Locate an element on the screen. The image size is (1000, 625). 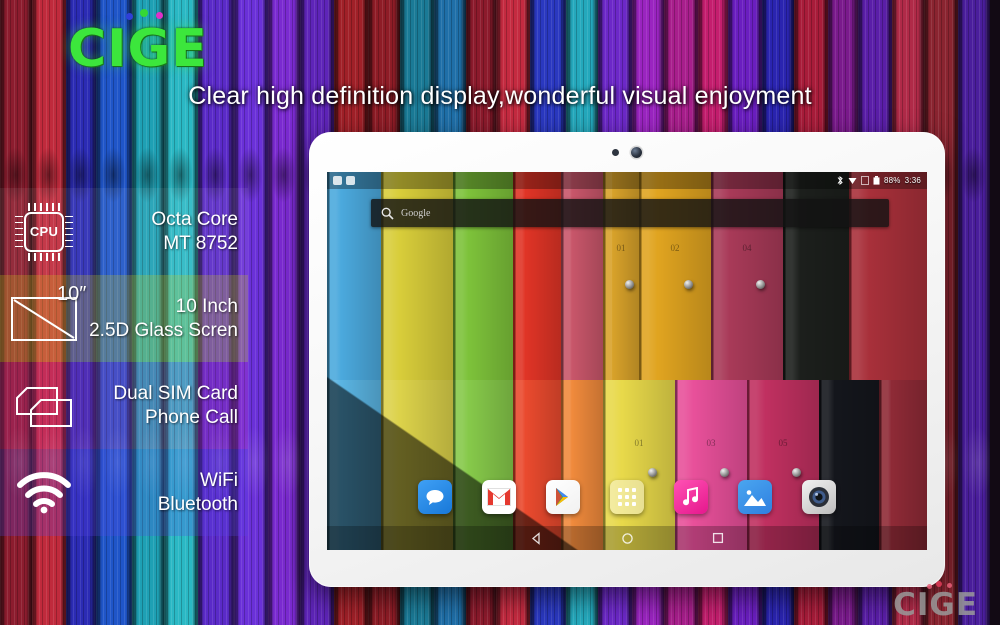
grid-icon is located at coordinates (627, 497).